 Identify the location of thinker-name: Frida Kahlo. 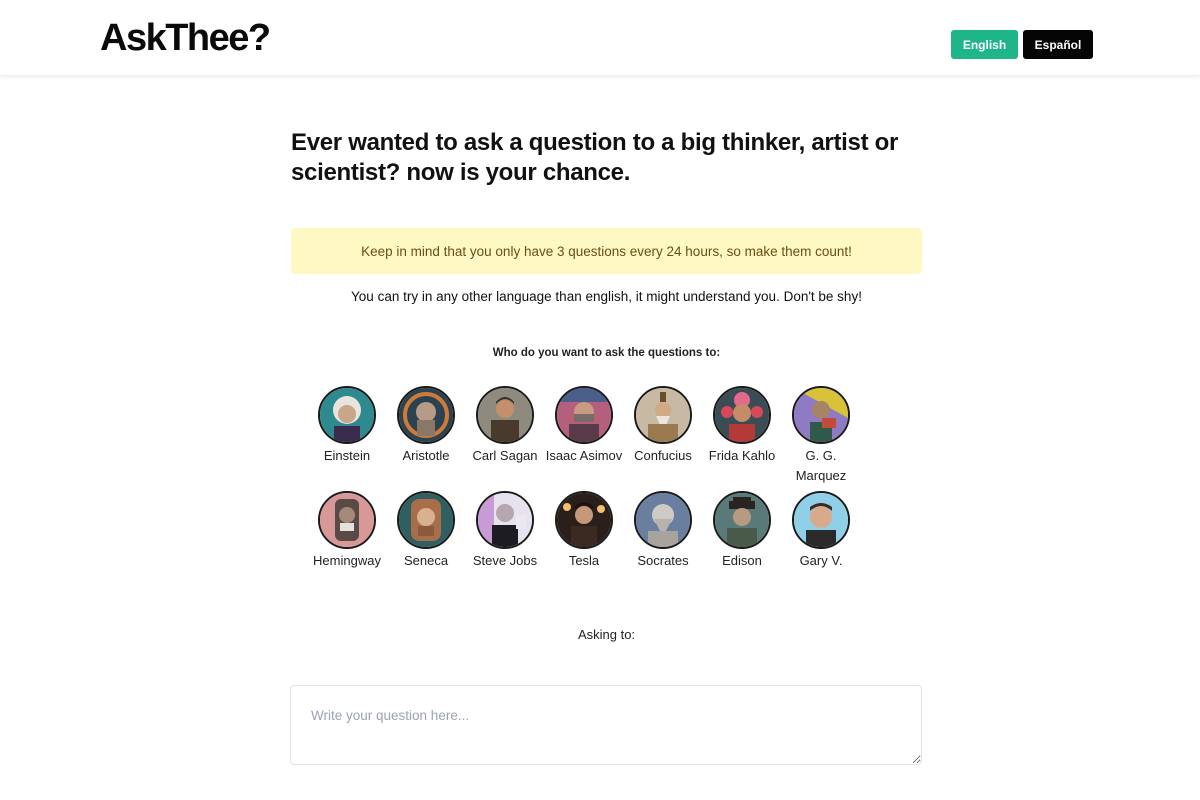
(742, 455).